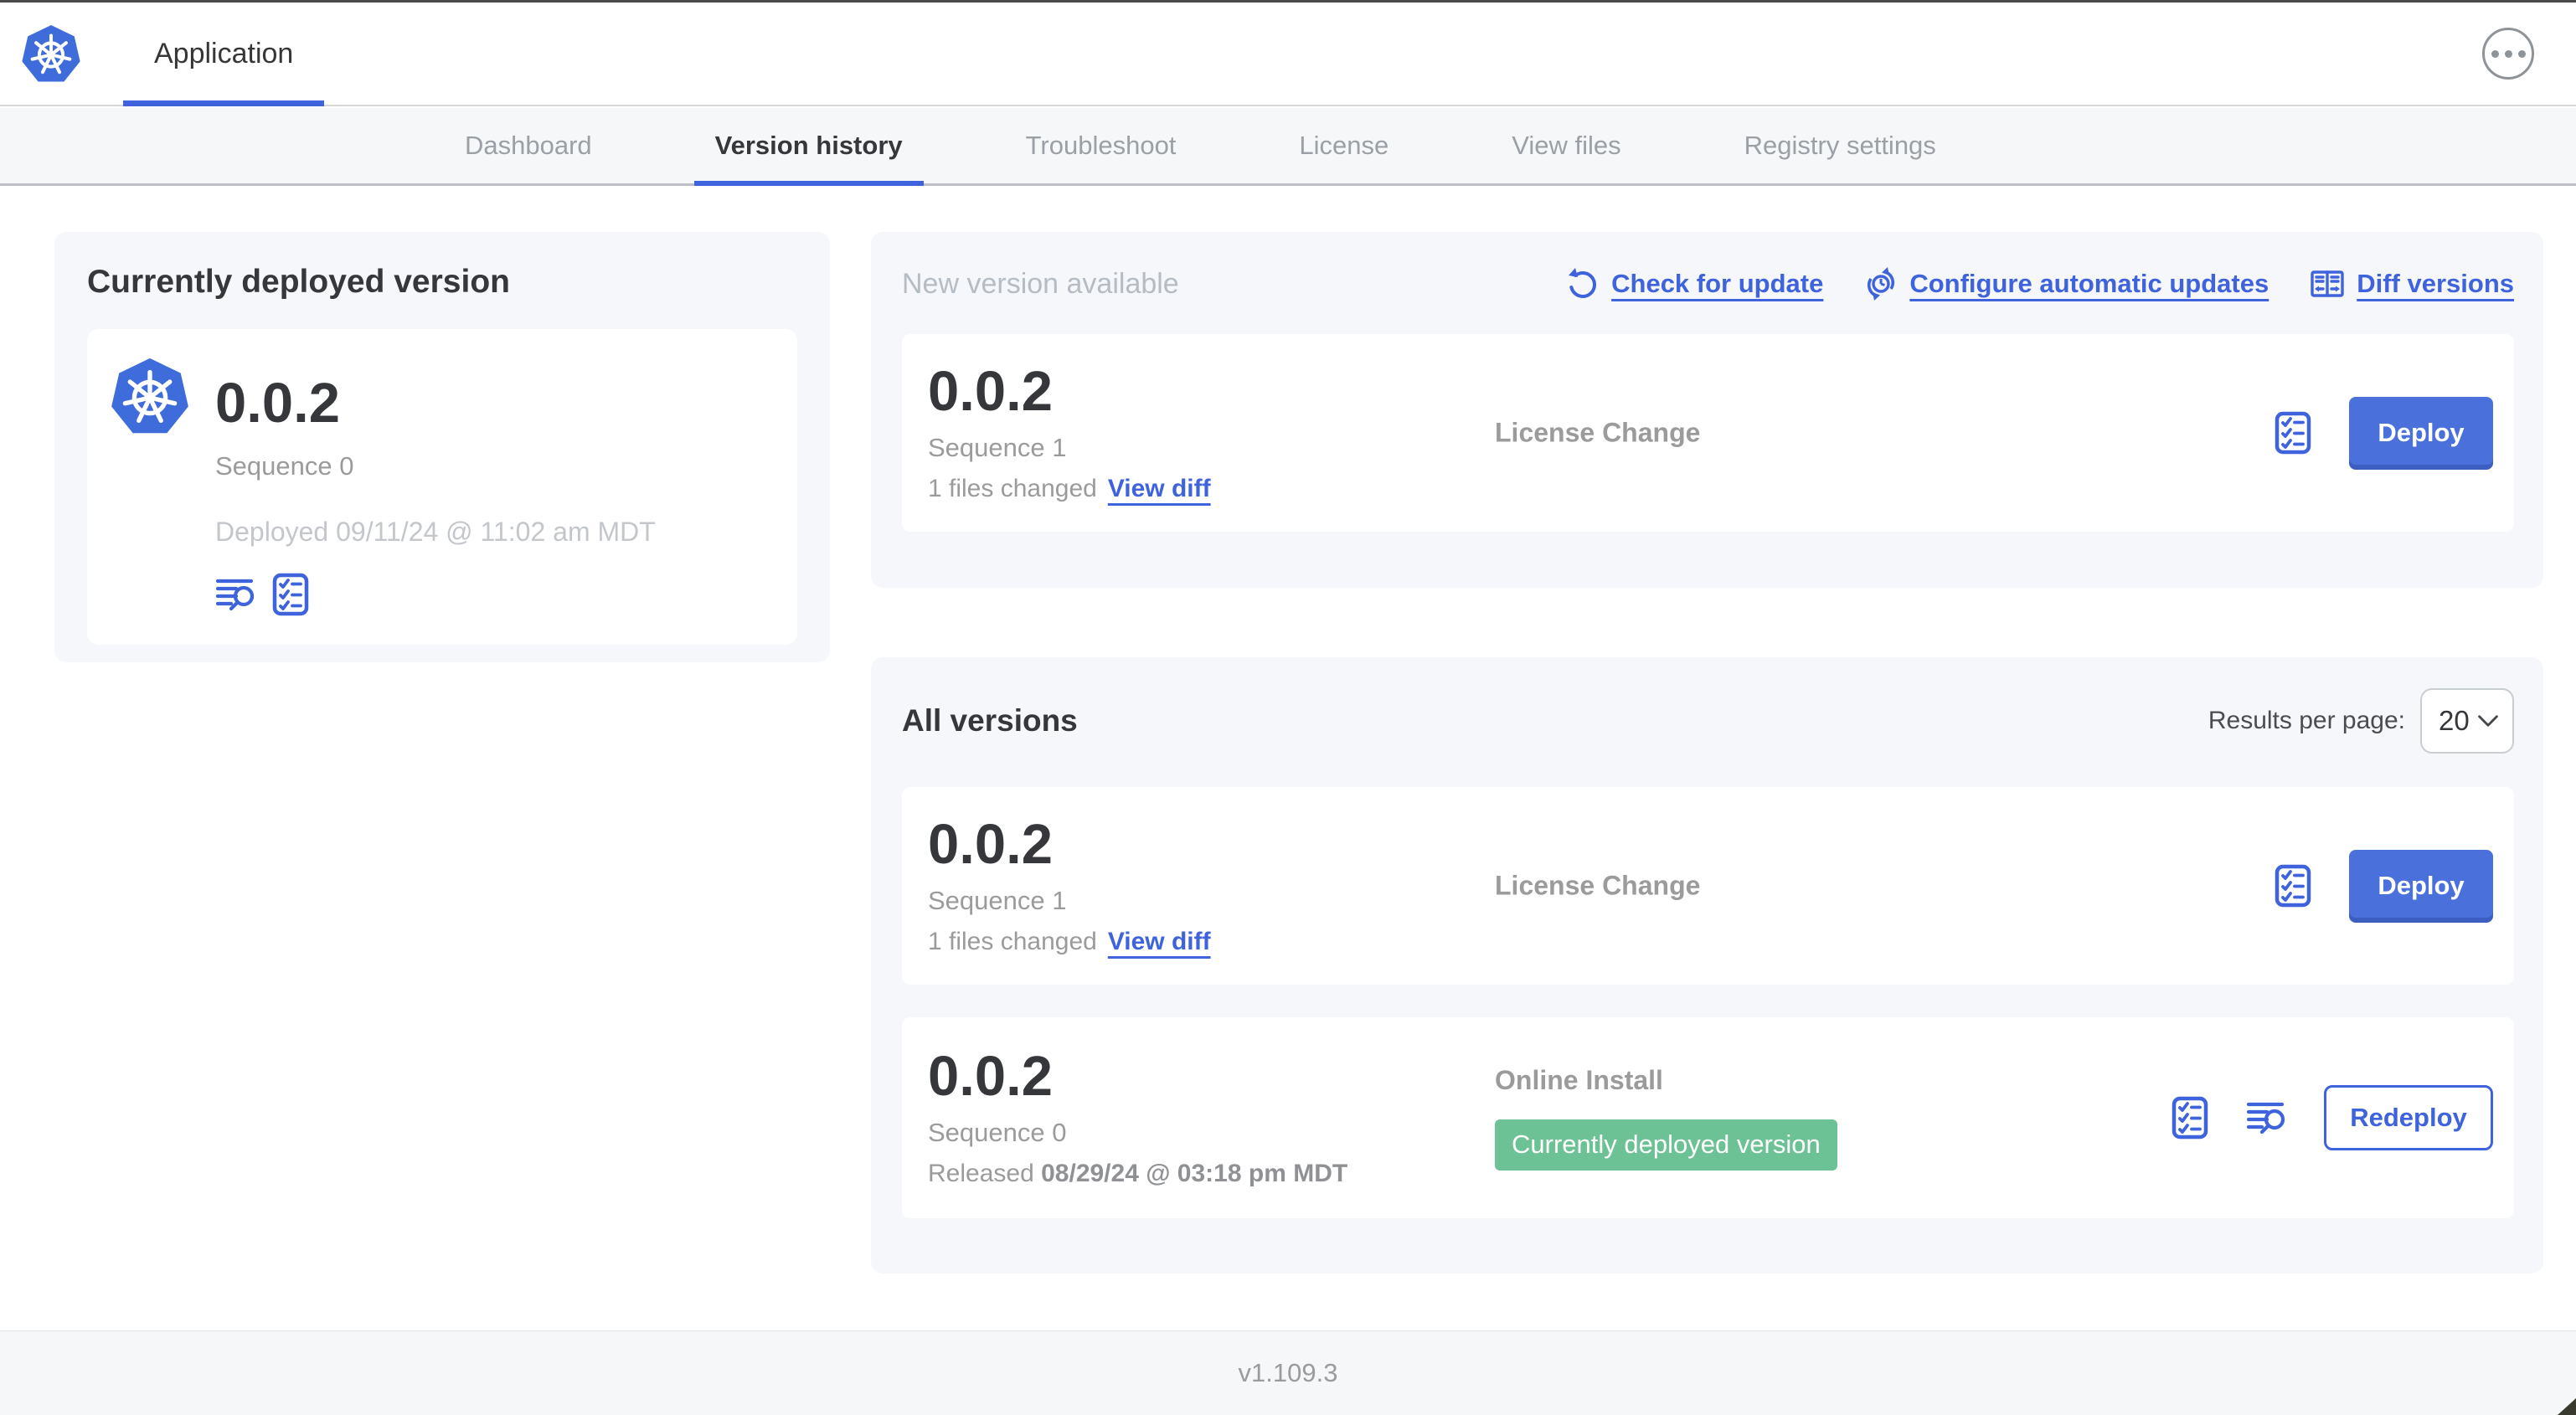 The height and width of the screenshot is (1415, 2576). I want to click on configure-automatic-updates-link: Configure automatic updates, so click(2066, 283).